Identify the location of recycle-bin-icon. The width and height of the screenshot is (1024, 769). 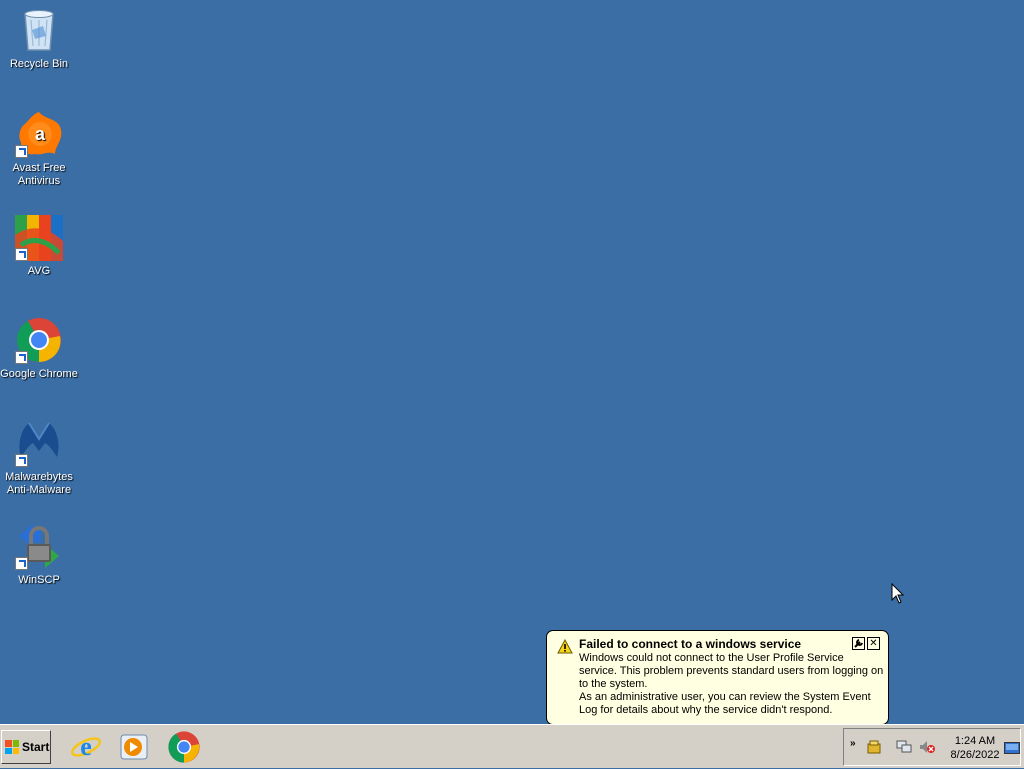
(39, 30).